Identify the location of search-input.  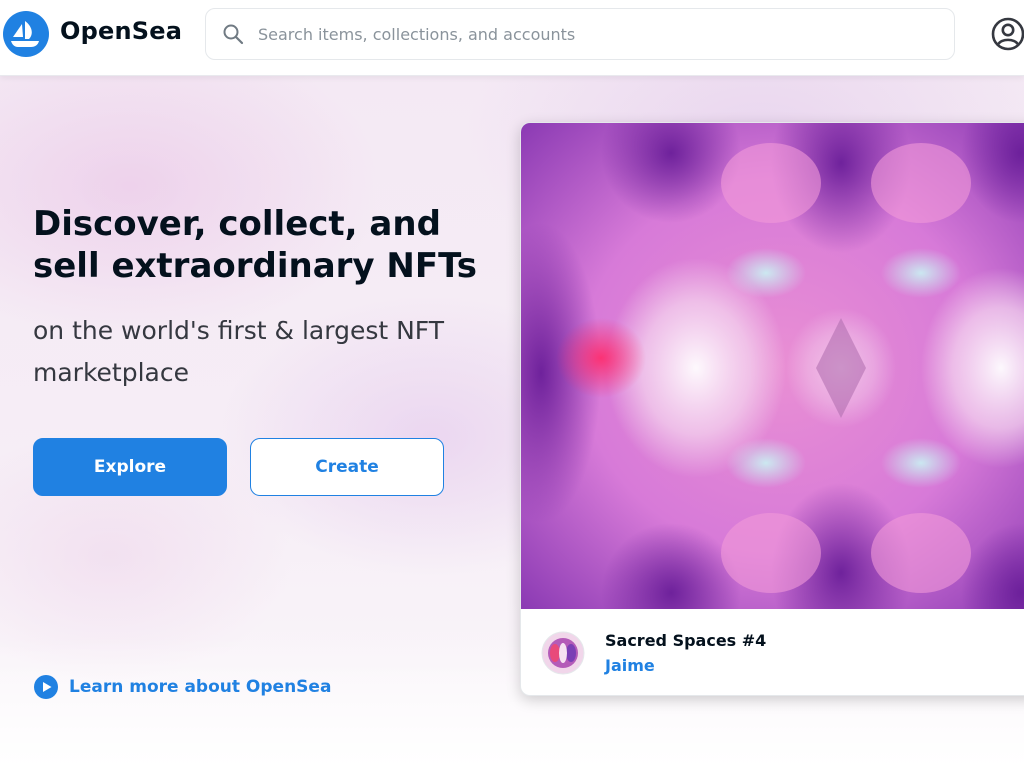
(598, 34).